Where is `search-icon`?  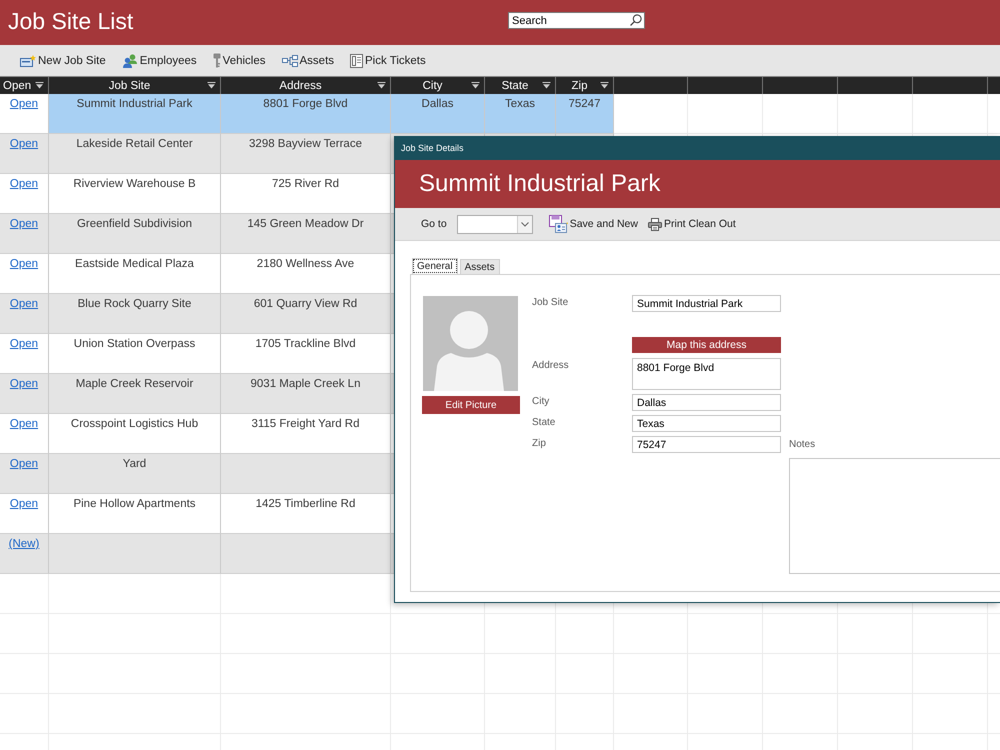 search-icon is located at coordinates (636, 20).